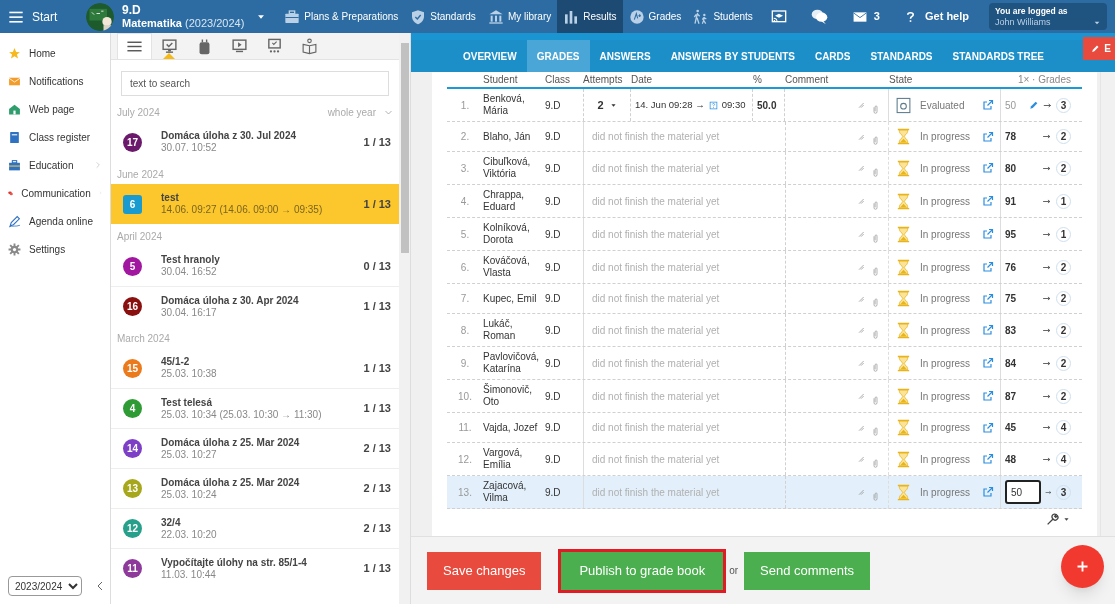 The image size is (1115, 604). I want to click on nav-tab: Plans & Preparations, so click(341, 16).